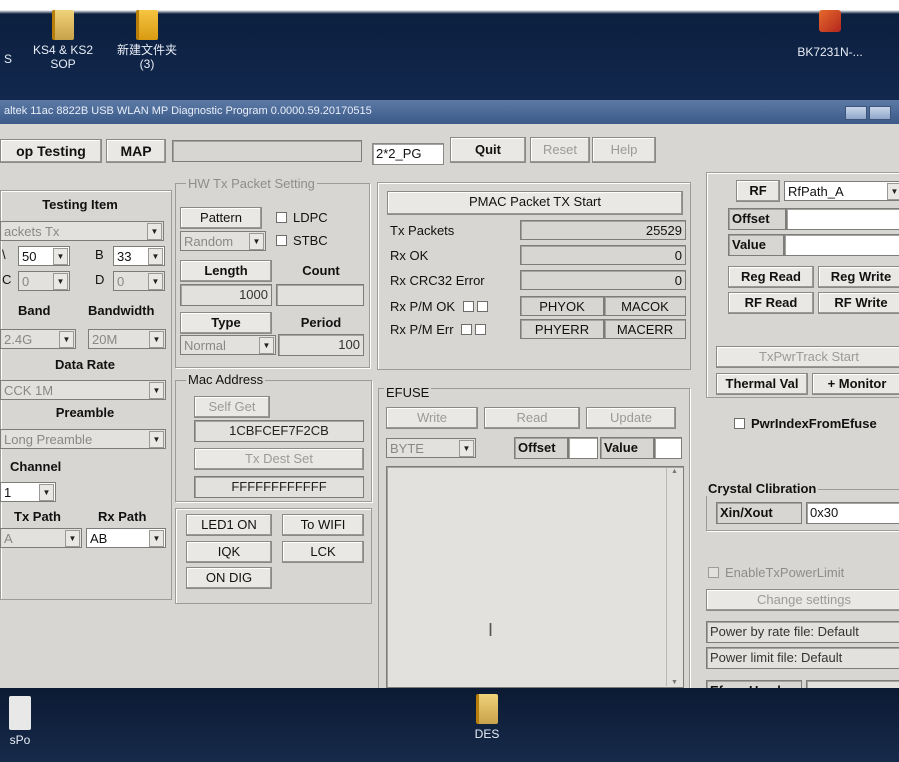 This screenshot has width=899, height=762. What do you see at coordinates (562, 329) in the screenshot?
I see `phy-err-field: PHYERR` at bounding box center [562, 329].